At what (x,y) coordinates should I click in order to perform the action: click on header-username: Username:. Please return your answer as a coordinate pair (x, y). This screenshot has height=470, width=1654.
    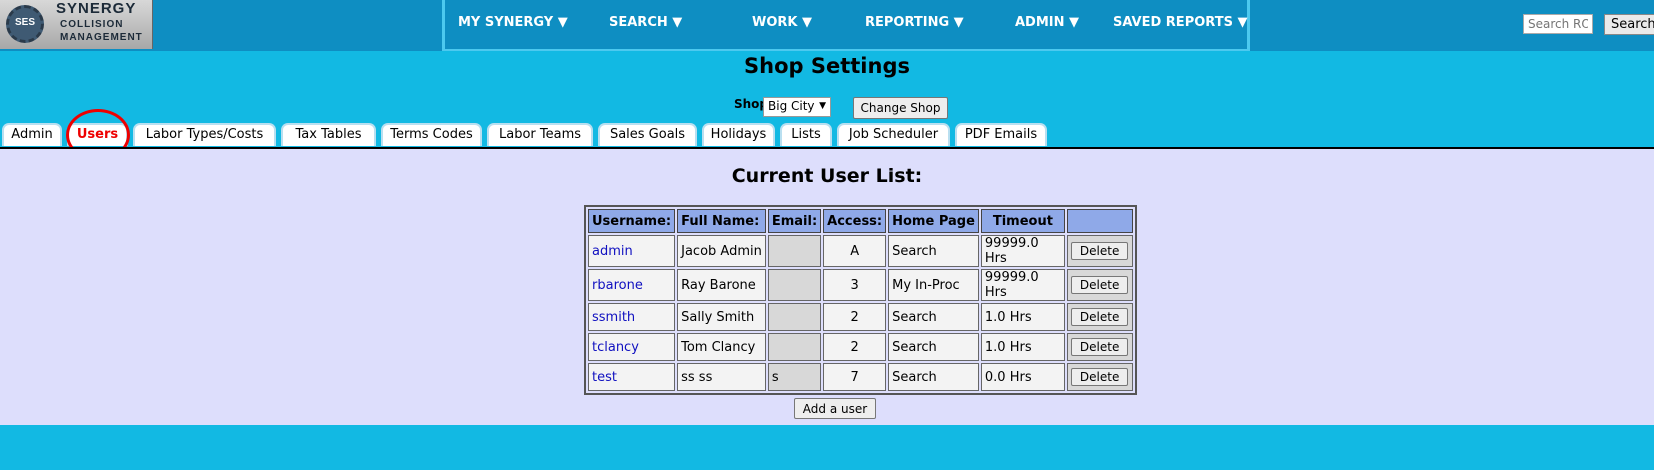
    Looking at the image, I should click on (632, 221).